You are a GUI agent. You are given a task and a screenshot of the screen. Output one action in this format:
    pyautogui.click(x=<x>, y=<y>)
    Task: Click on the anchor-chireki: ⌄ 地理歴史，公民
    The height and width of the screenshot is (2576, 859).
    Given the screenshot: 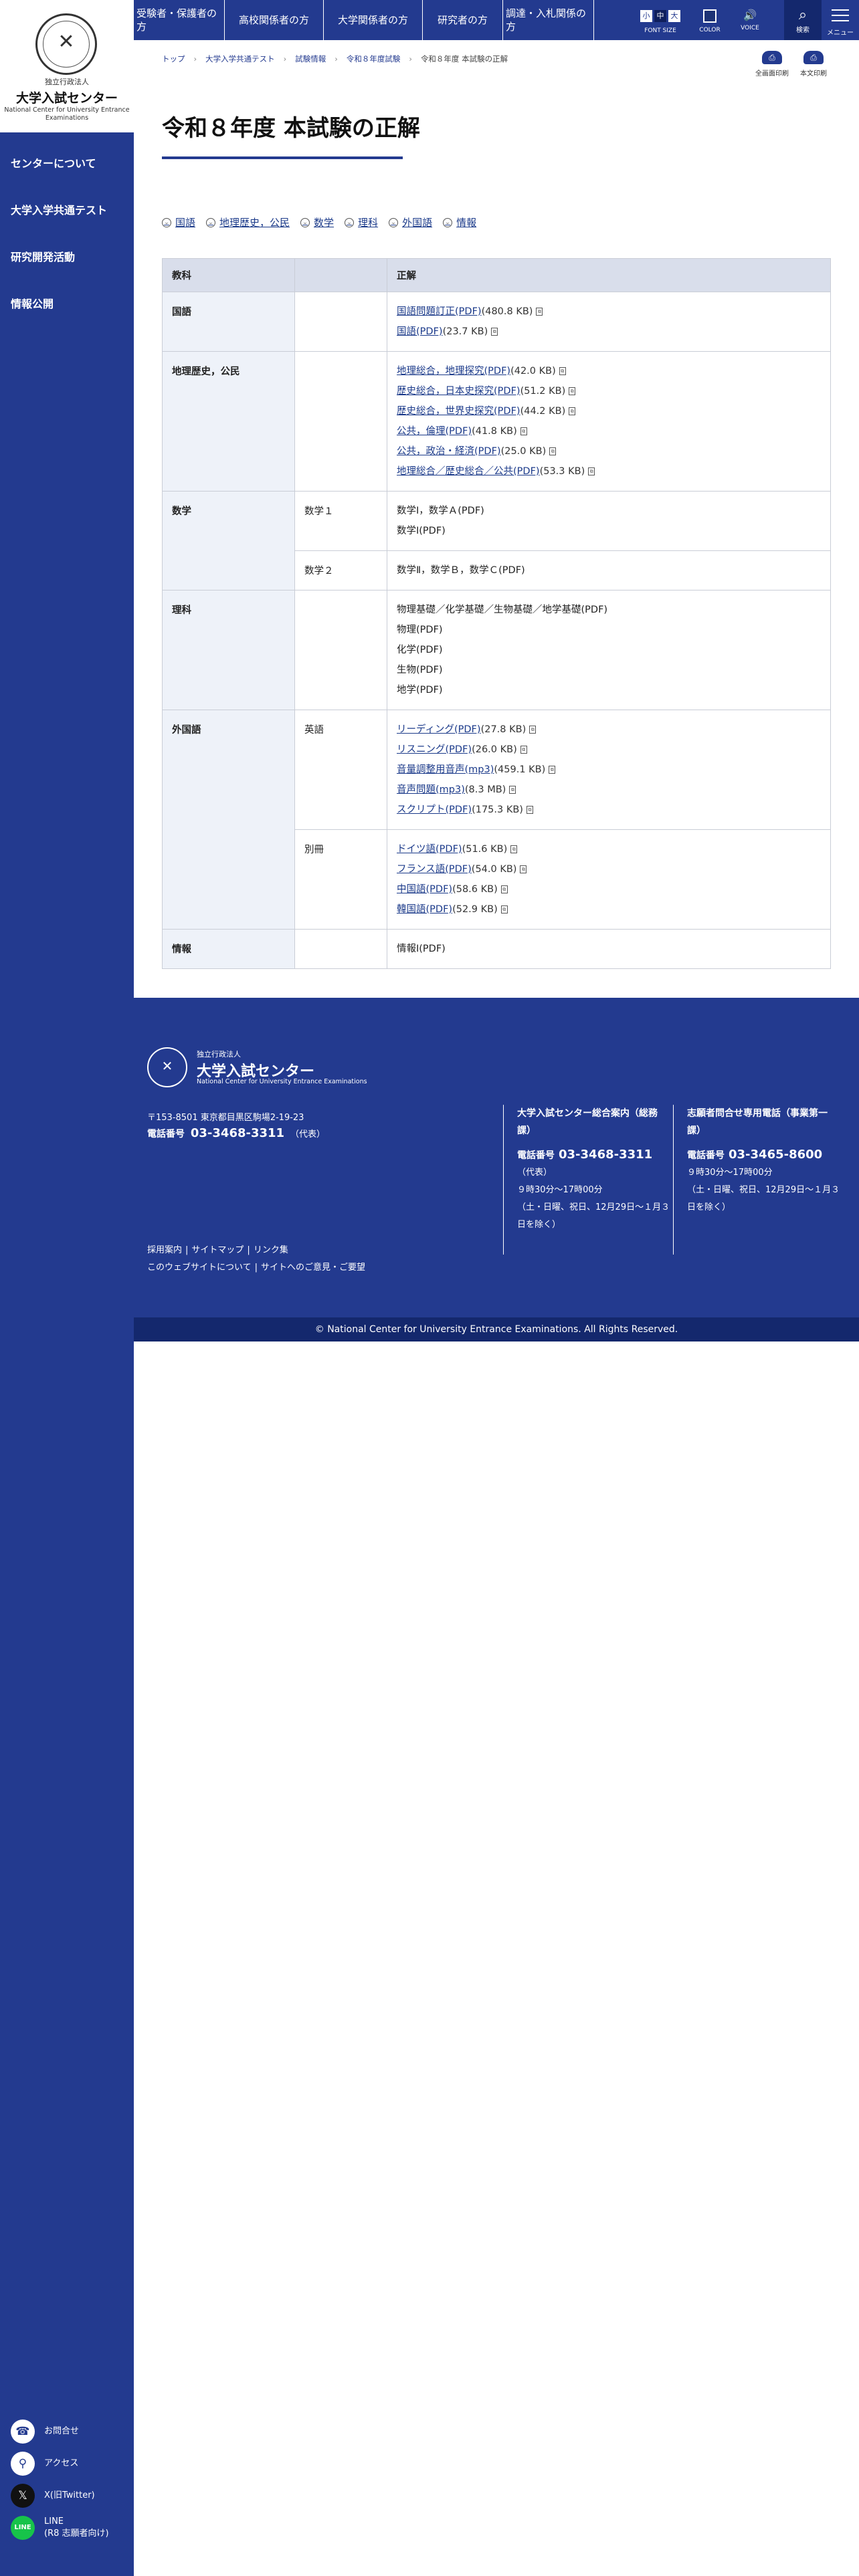 What is the action you would take?
    pyautogui.click(x=248, y=222)
    